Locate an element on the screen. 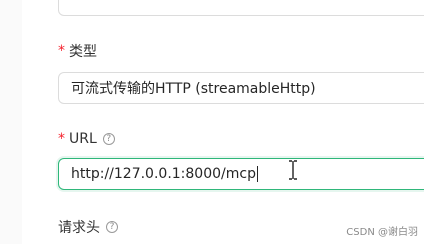 The image size is (424, 244). type-select-value: 可流式传输的HTTP (streamableHttp) is located at coordinates (193, 89).